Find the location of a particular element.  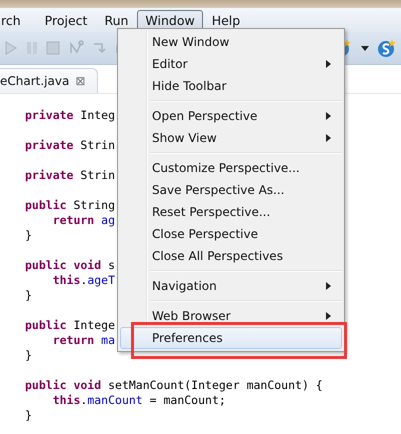

s-badge-icon is located at coordinates (387, 48).